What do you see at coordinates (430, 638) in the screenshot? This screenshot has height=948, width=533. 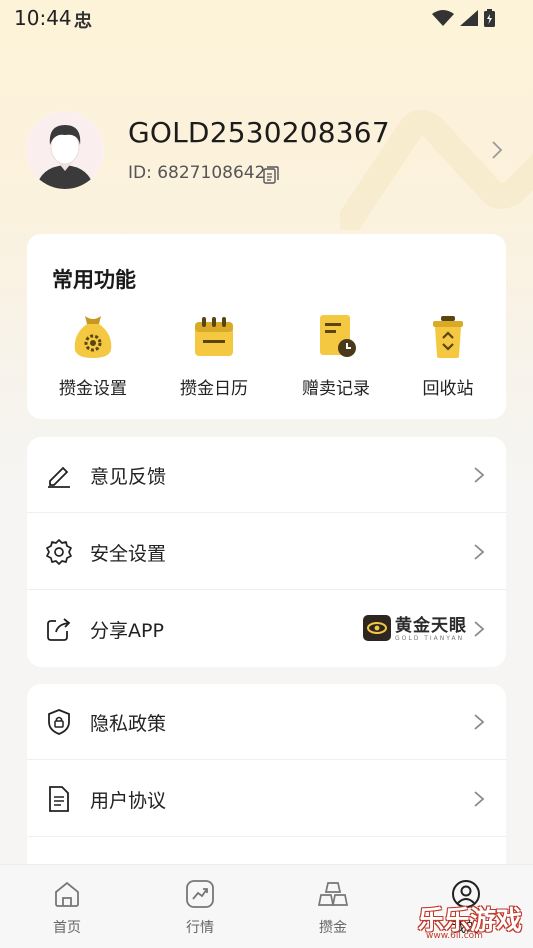 I see `brand-subtitle: GOLD TIANYAN` at bounding box center [430, 638].